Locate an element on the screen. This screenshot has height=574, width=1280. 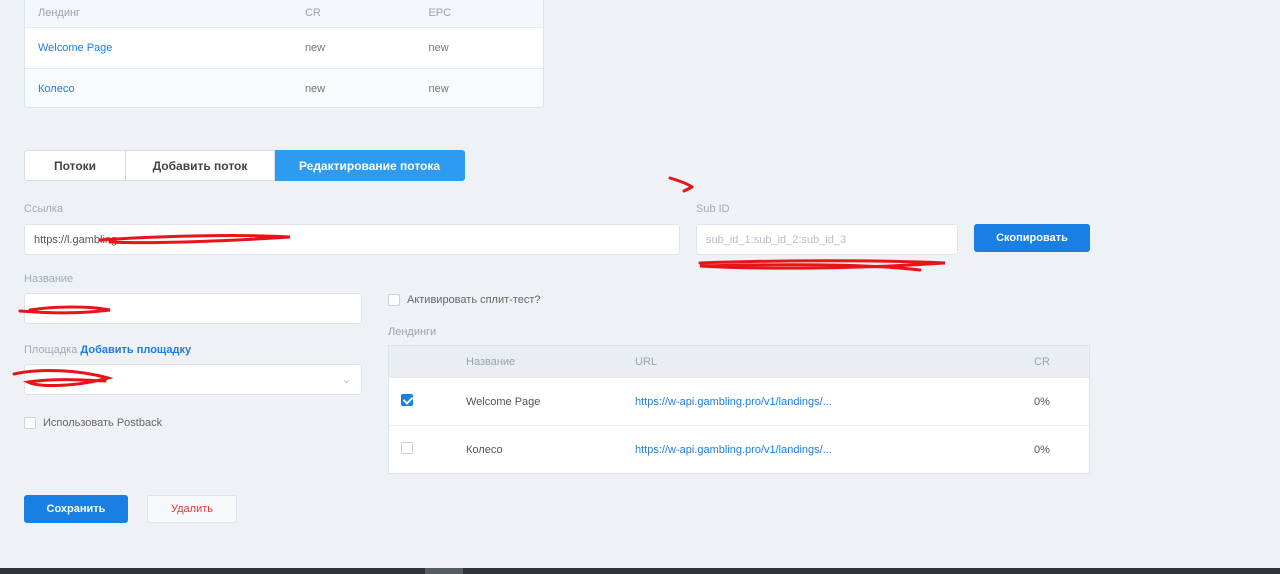
split-test-checkbox is located at coordinates (394, 300).